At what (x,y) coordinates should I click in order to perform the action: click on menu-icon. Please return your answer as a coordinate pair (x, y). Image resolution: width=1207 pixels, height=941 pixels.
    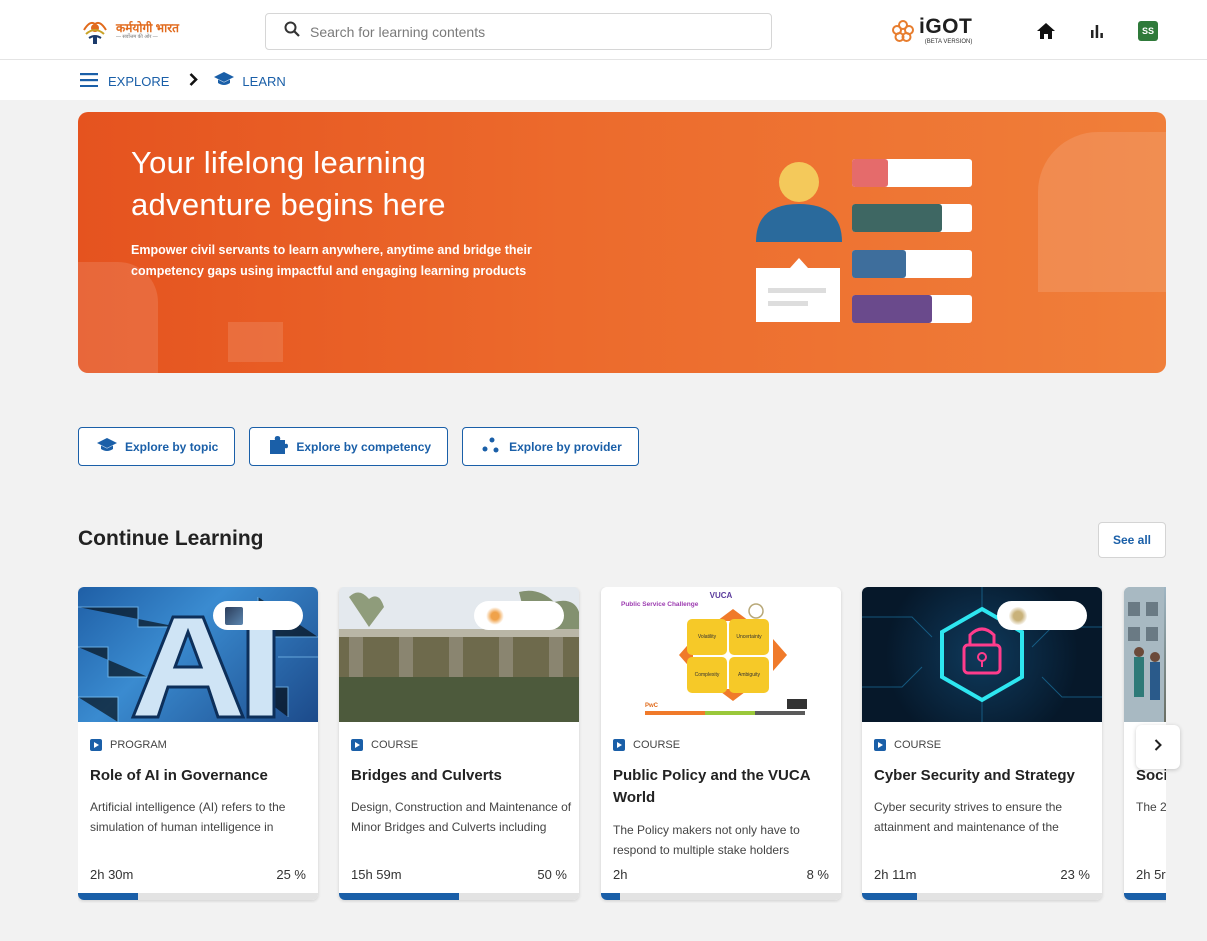
    Looking at the image, I should click on (89, 81).